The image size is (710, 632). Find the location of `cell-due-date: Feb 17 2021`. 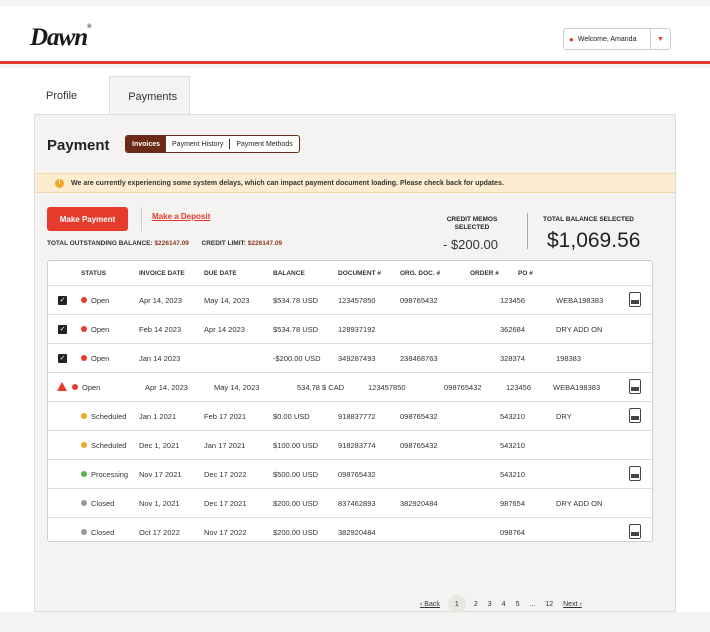

cell-due-date: Feb 17 2021 is located at coordinates (225, 416).